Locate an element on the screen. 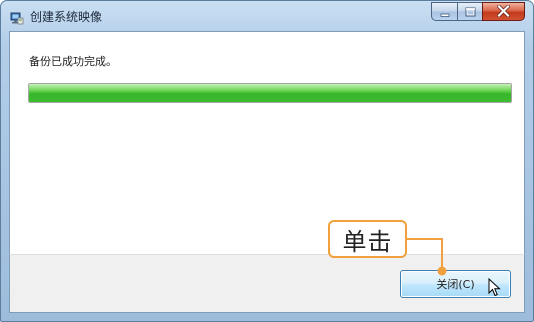  maximize-button is located at coordinates (469, 11).